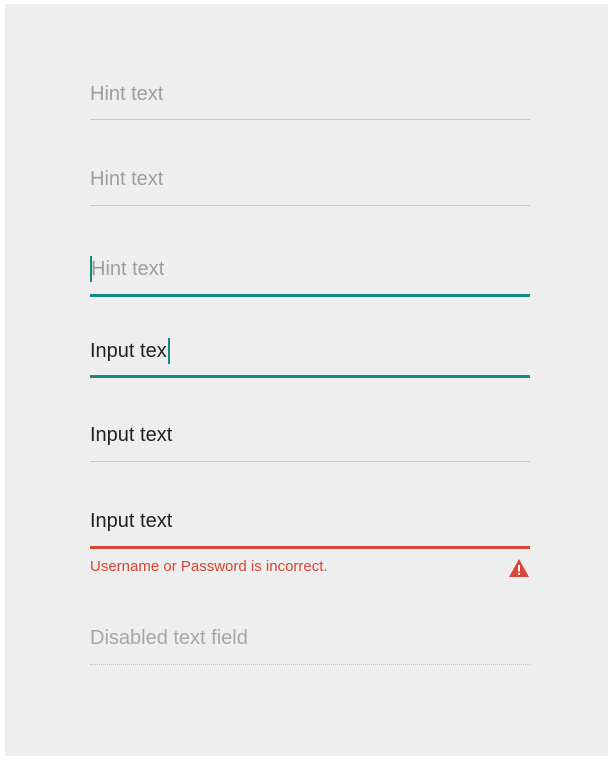  What do you see at coordinates (310, 186) in the screenshot?
I see `text-field-hint-2: Hint text` at bounding box center [310, 186].